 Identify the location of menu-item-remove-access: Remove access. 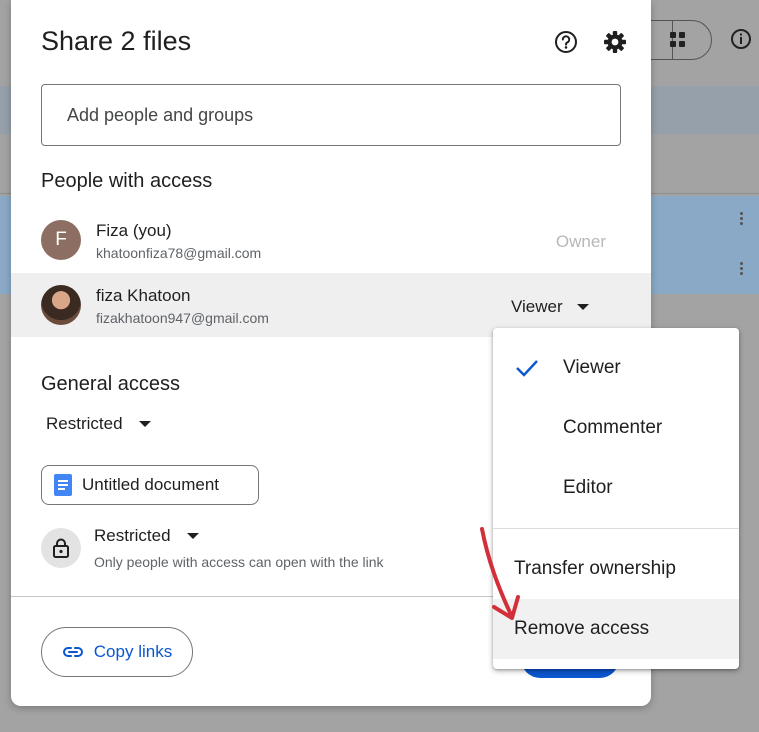
(616, 629).